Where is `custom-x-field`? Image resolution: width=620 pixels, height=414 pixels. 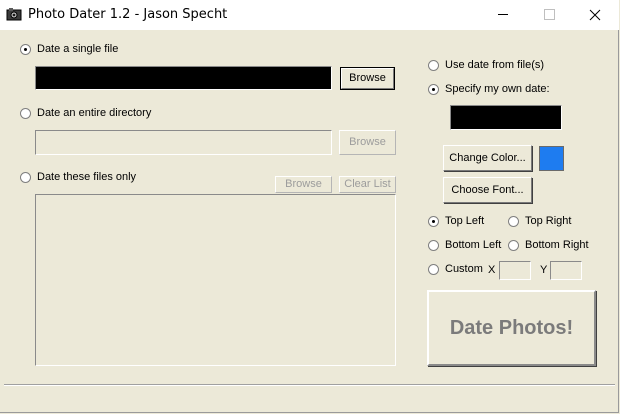
custom-x-field is located at coordinates (515, 270).